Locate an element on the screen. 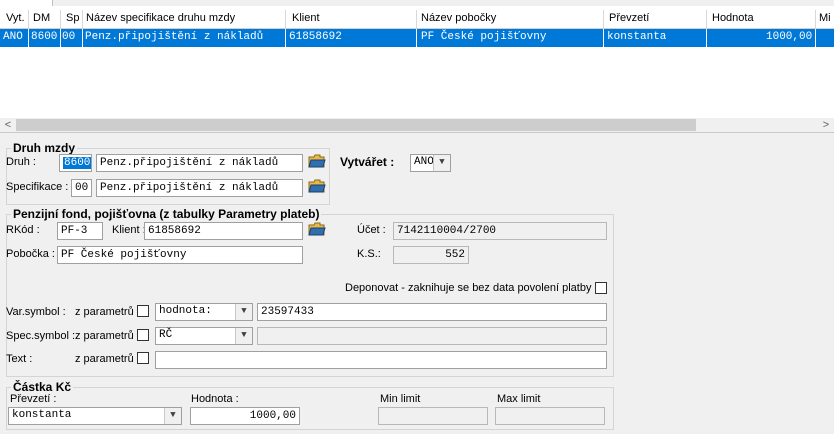 Image resolution: width=834 pixels, height=434 pixels. var-zparam-checkbox is located at coordinates (143, 311).